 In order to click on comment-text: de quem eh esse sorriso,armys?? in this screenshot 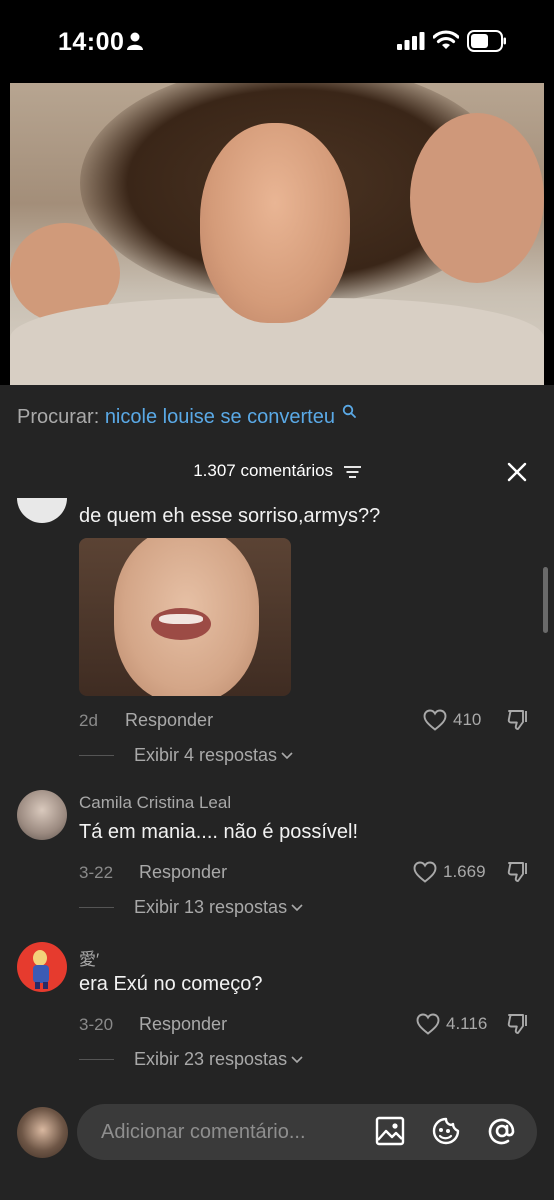, I will do `click(230, 516)`.